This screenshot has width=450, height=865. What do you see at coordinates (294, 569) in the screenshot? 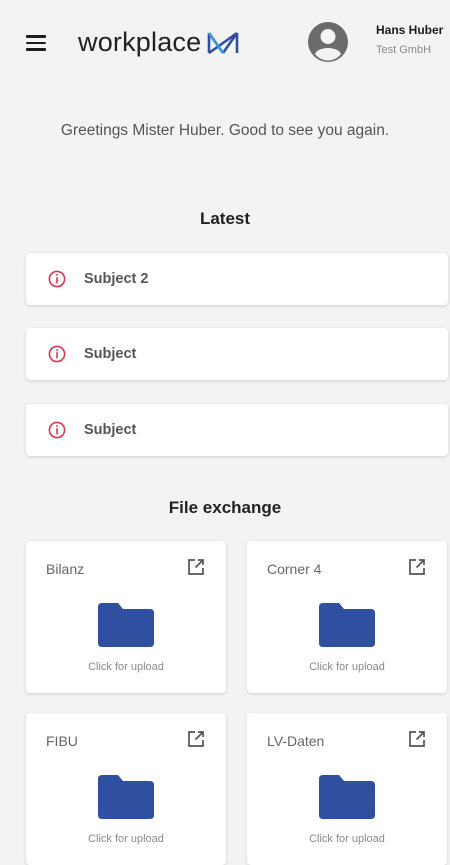
I see `file-card-name: Corner 4` at bounding box center [294, 569].